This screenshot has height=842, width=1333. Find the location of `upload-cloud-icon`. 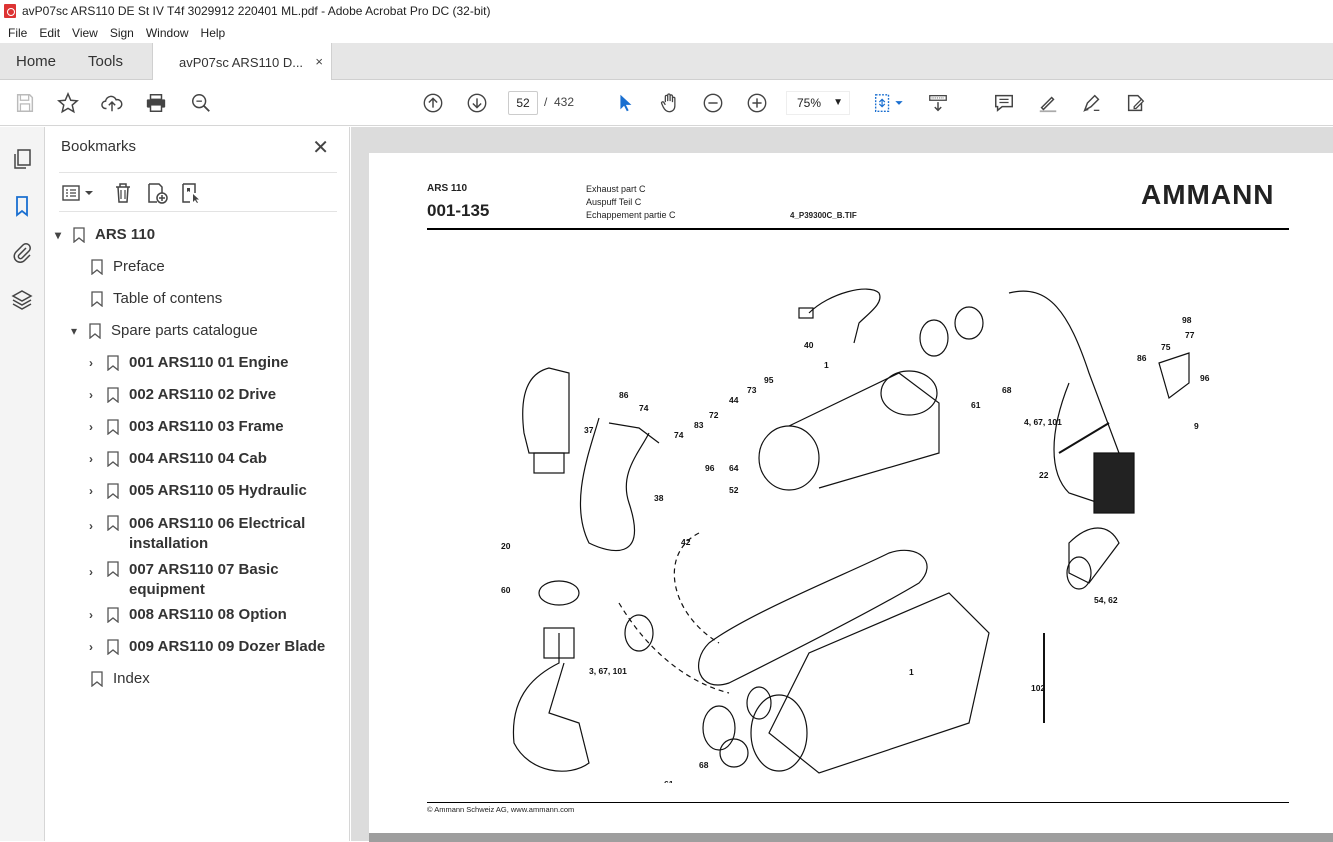

upload-cloud-icon is located at coordinates (112, 103).